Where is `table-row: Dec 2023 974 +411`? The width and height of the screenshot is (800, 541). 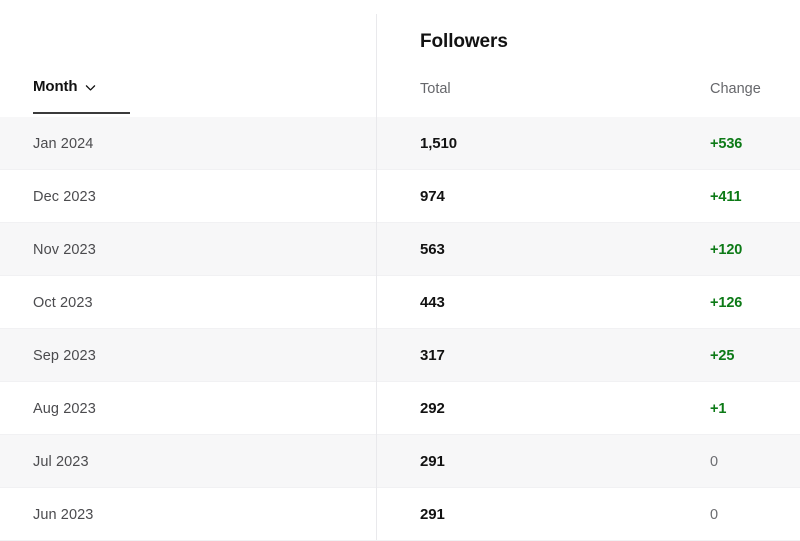 table-row: Dec 2023 974 +411 is located at coordinates (400, 196).